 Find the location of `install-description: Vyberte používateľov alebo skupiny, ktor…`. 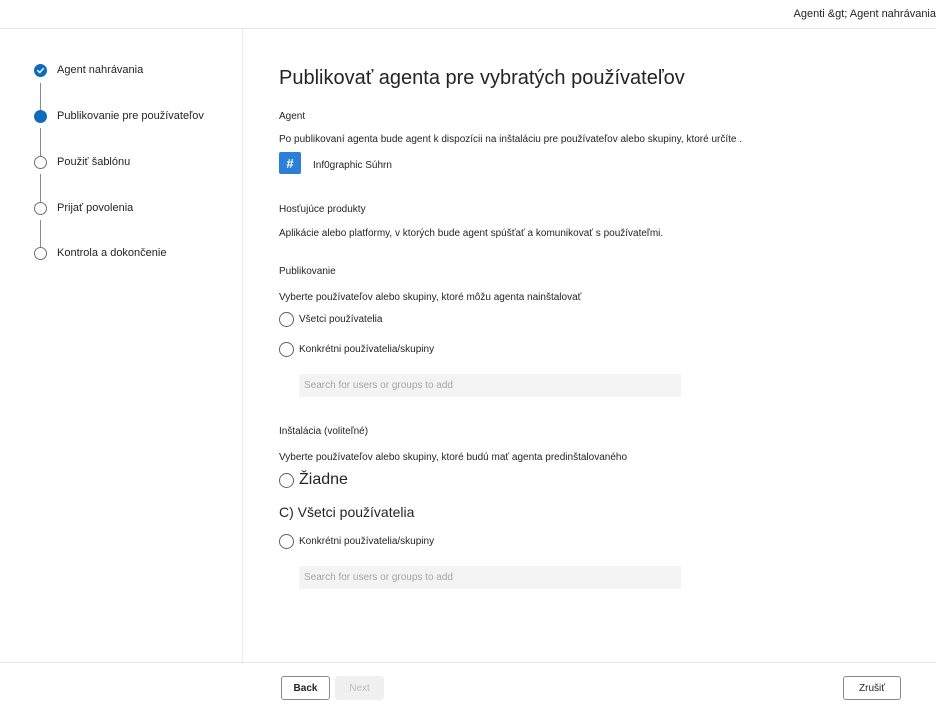

install-description: Vyberte používateľov alebo skupiny, ktor… is located at coordinates (453, 457).